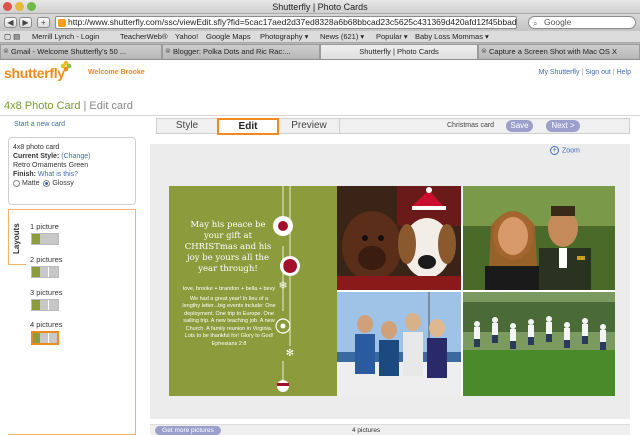 The width and height of the screenshot is (640, 435). What do you see at coordinates (39, 124) in the screenshot?
I see `start-new-card-link: Start a new card` at bounding box center [39, 124].